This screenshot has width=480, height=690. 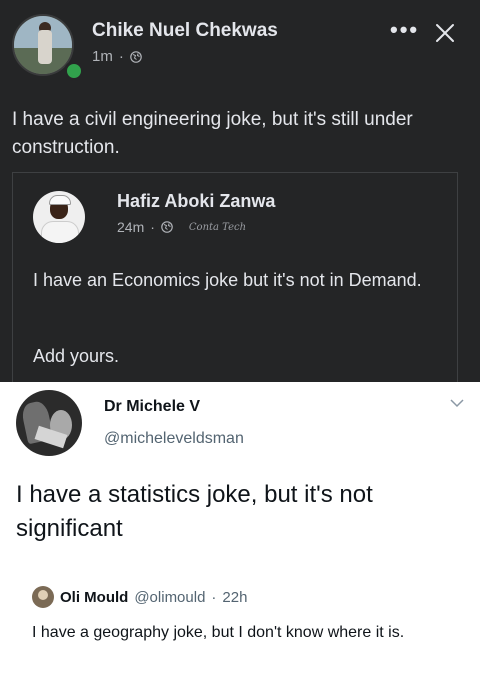 What do you see at coordinates (76, 356) in the screenshot?
I see `add-yours-text: Add yours.` at bounding box center [76, 356].